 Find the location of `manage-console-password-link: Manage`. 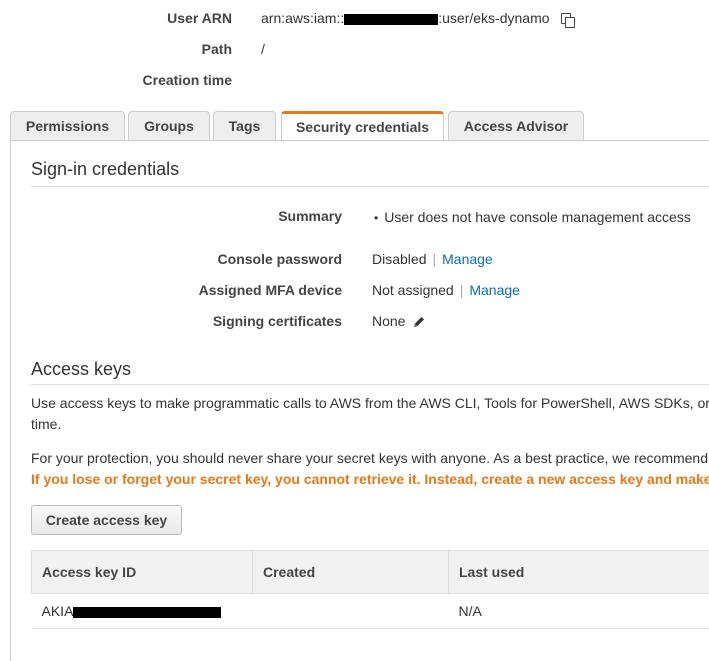

manage-console-password-link: Manage is located at coordinates (467, 259).